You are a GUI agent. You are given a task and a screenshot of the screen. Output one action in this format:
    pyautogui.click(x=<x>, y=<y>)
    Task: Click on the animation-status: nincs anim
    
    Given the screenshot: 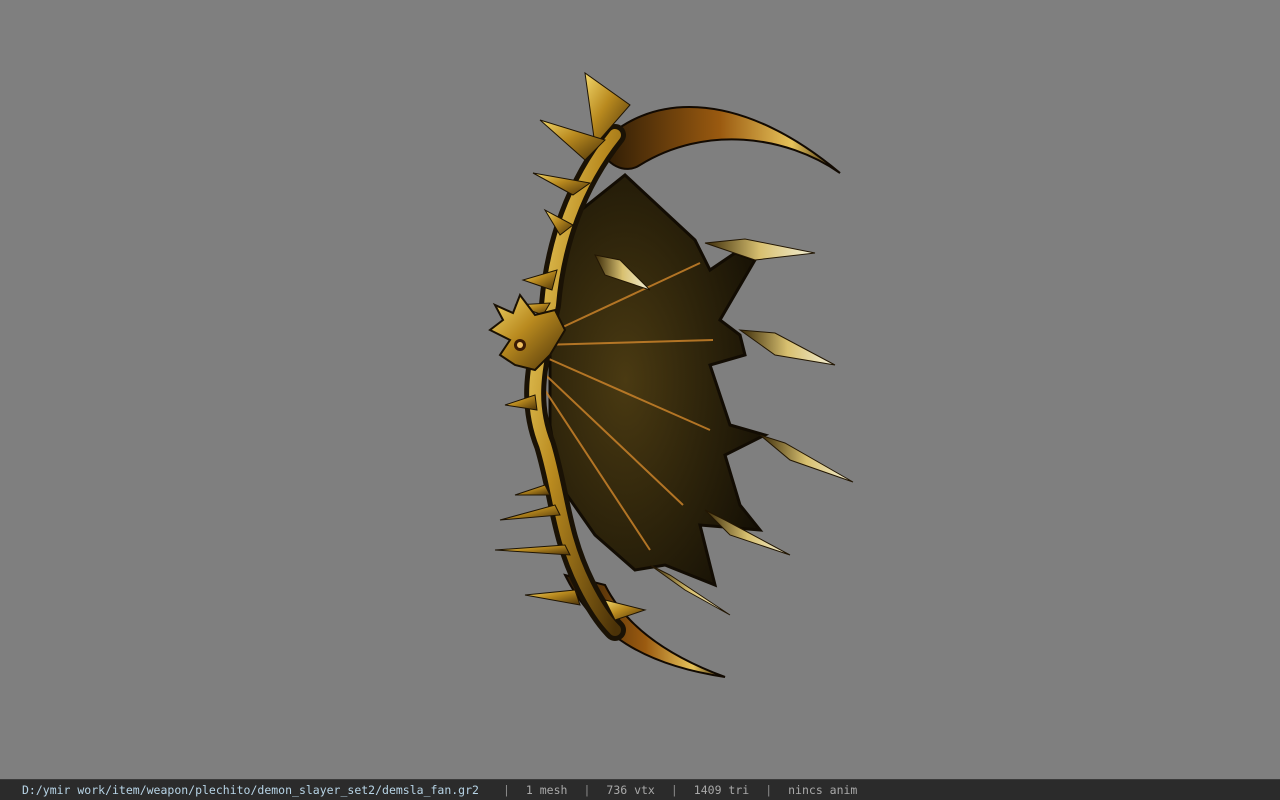 What is the action you would take?
    pyautogui.click(x=823, y=790)
    